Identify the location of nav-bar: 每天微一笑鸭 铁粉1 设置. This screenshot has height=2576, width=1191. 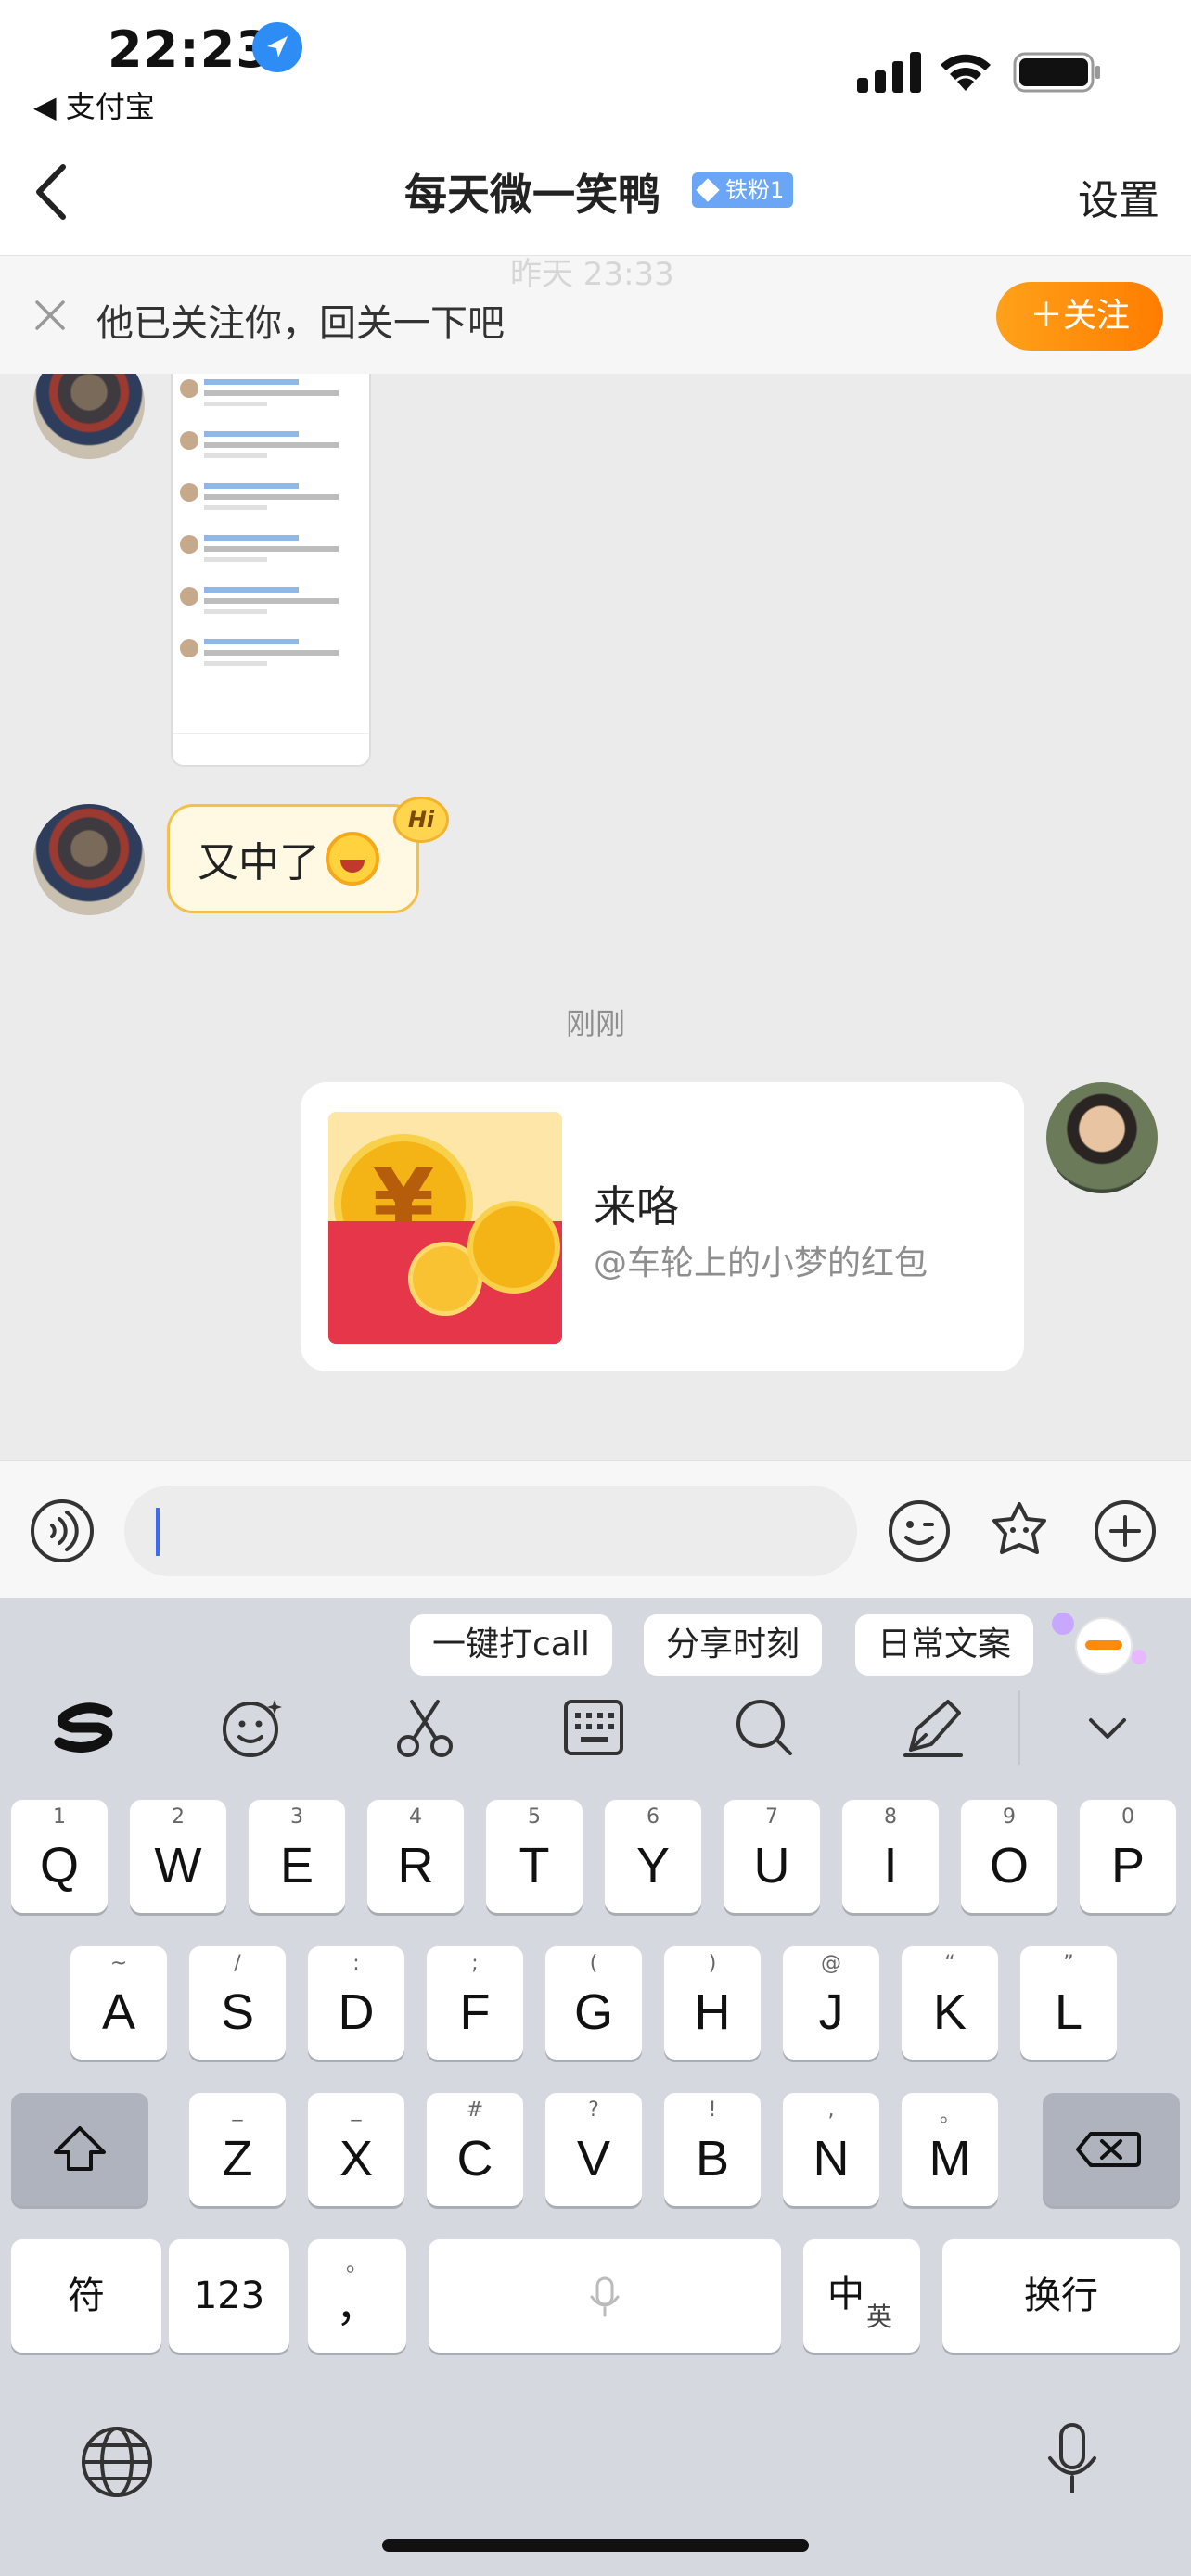
(595, 192).